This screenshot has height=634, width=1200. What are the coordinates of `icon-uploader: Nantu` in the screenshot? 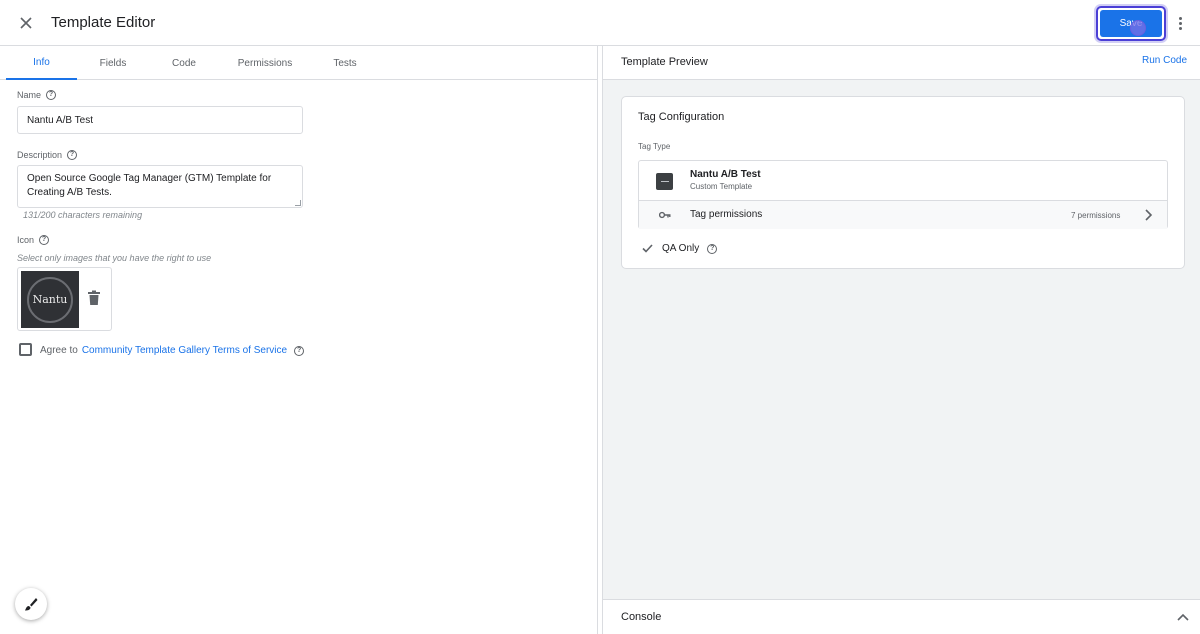 It's located at (64, 299).